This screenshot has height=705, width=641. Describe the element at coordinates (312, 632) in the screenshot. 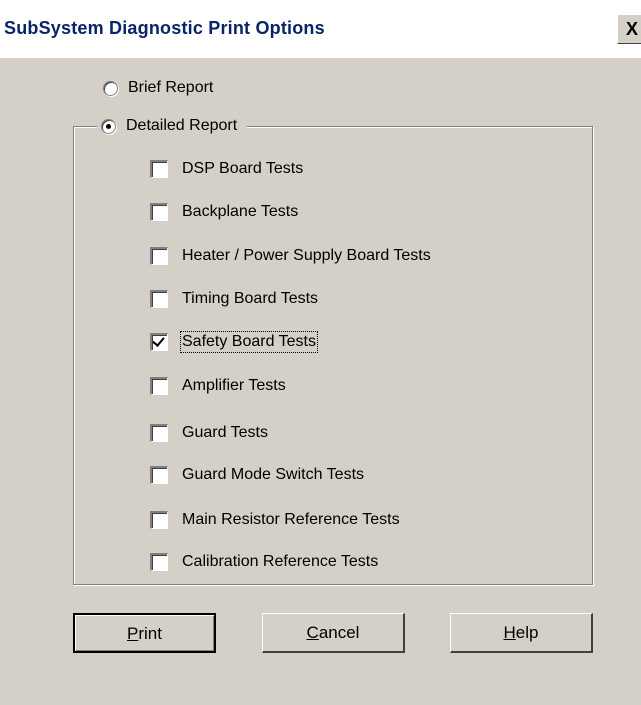

I see `cancel-accel: C` at that location.